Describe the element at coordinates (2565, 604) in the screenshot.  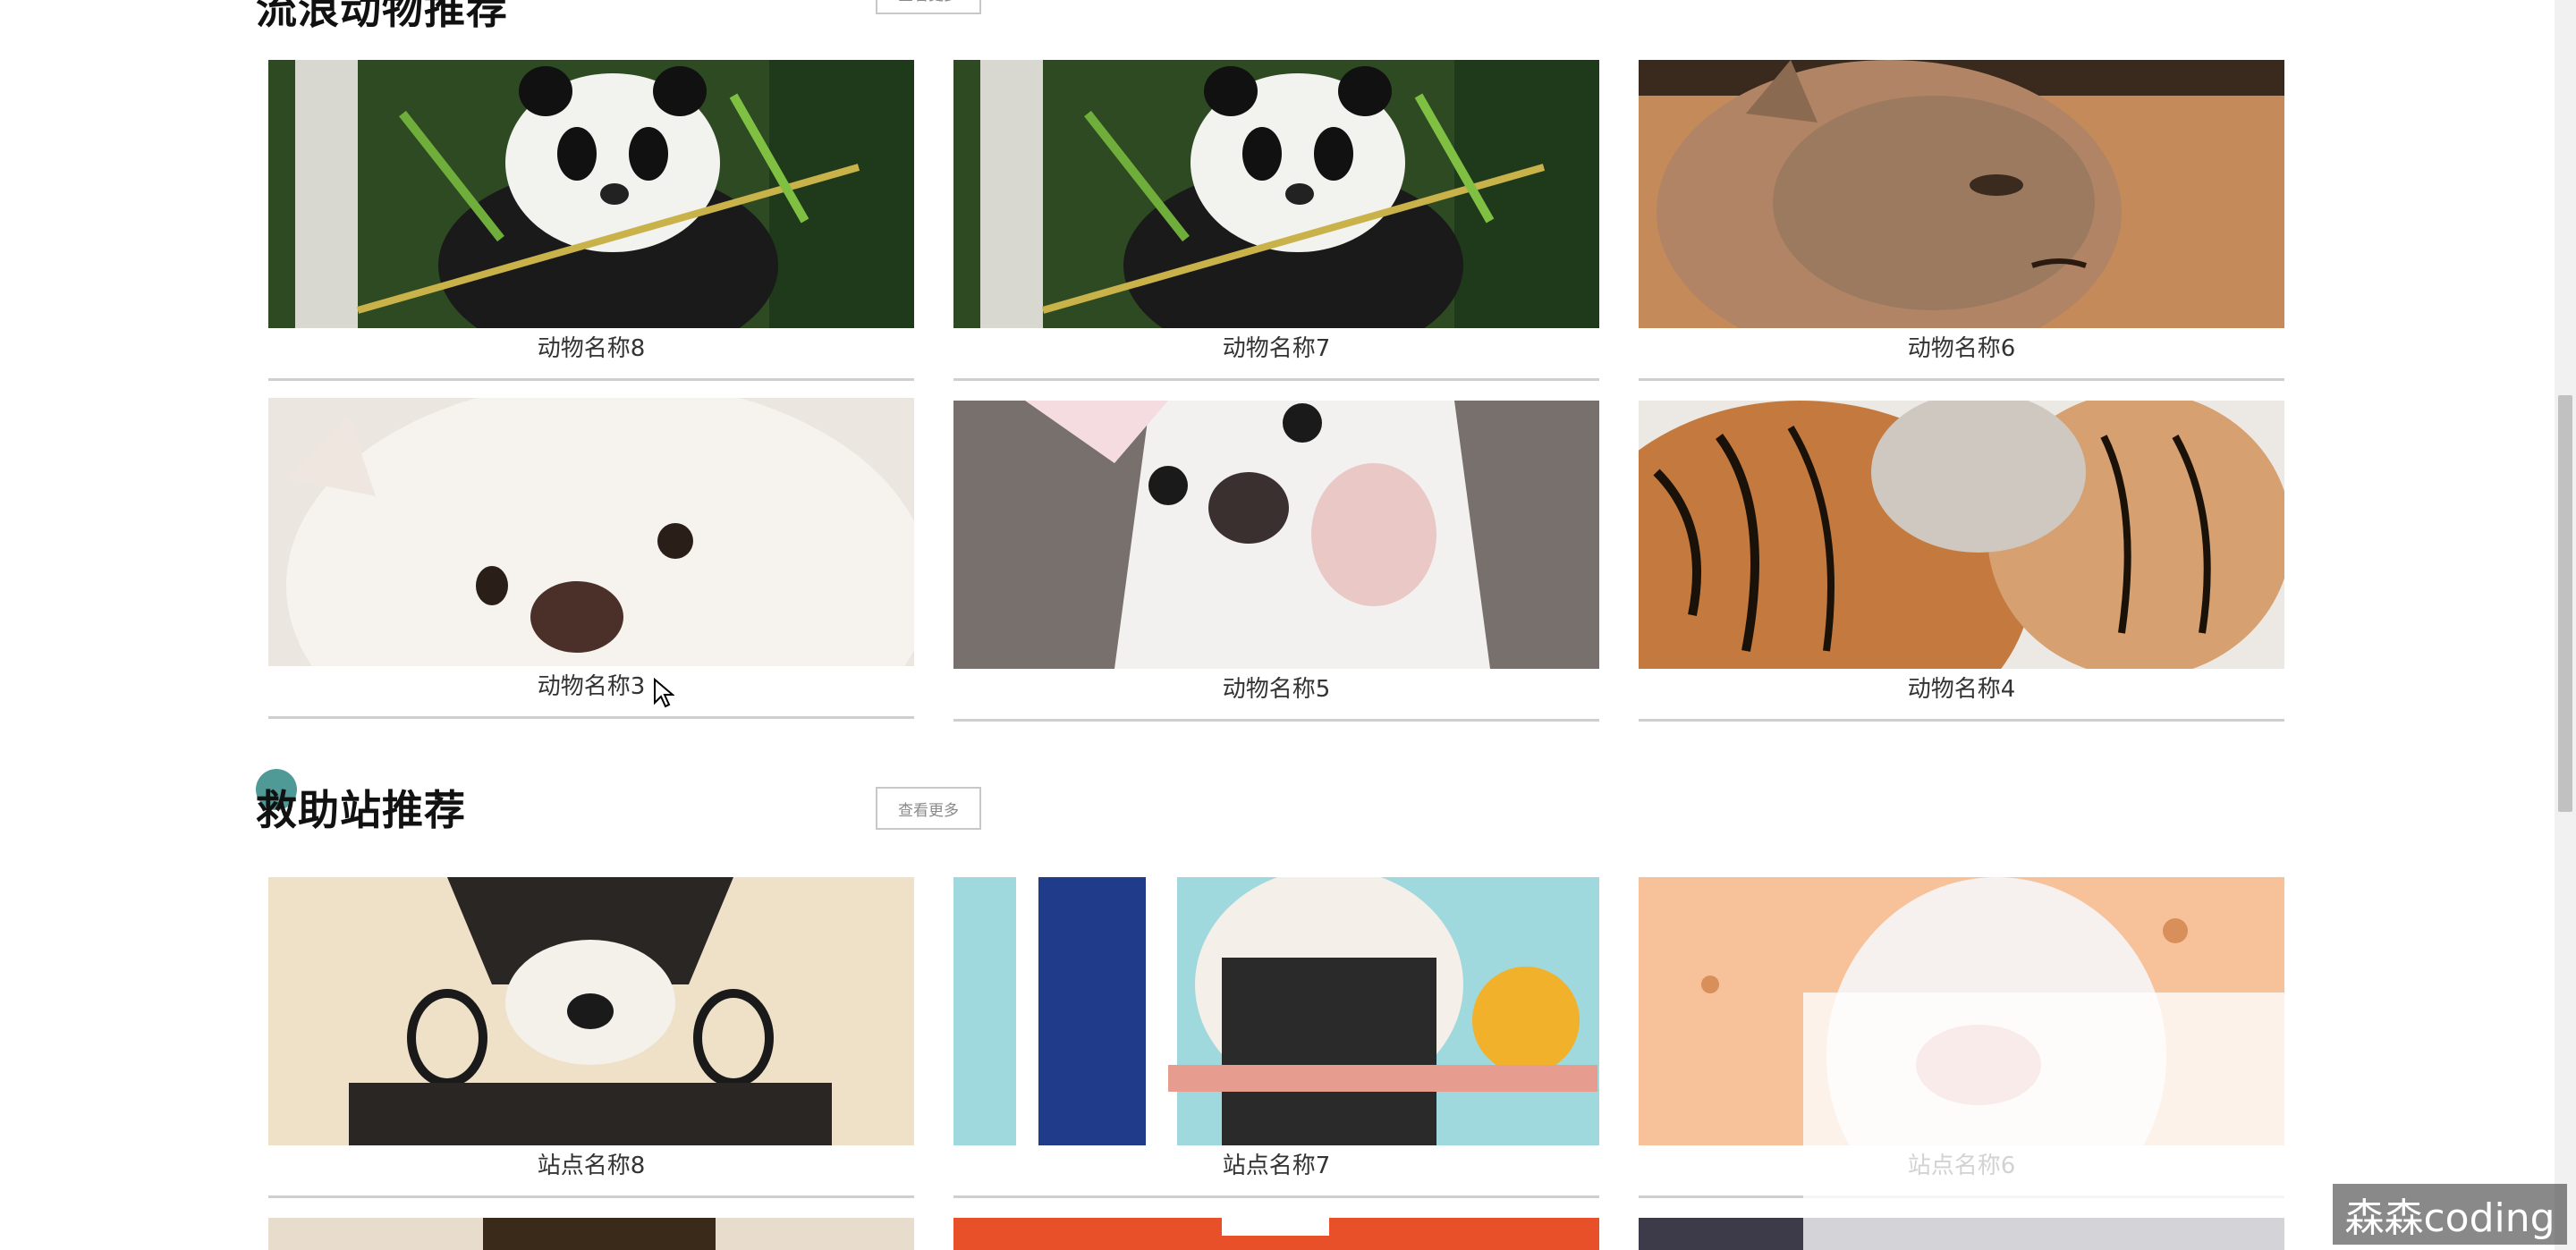
I see `scrollbar-thumb` at that location.